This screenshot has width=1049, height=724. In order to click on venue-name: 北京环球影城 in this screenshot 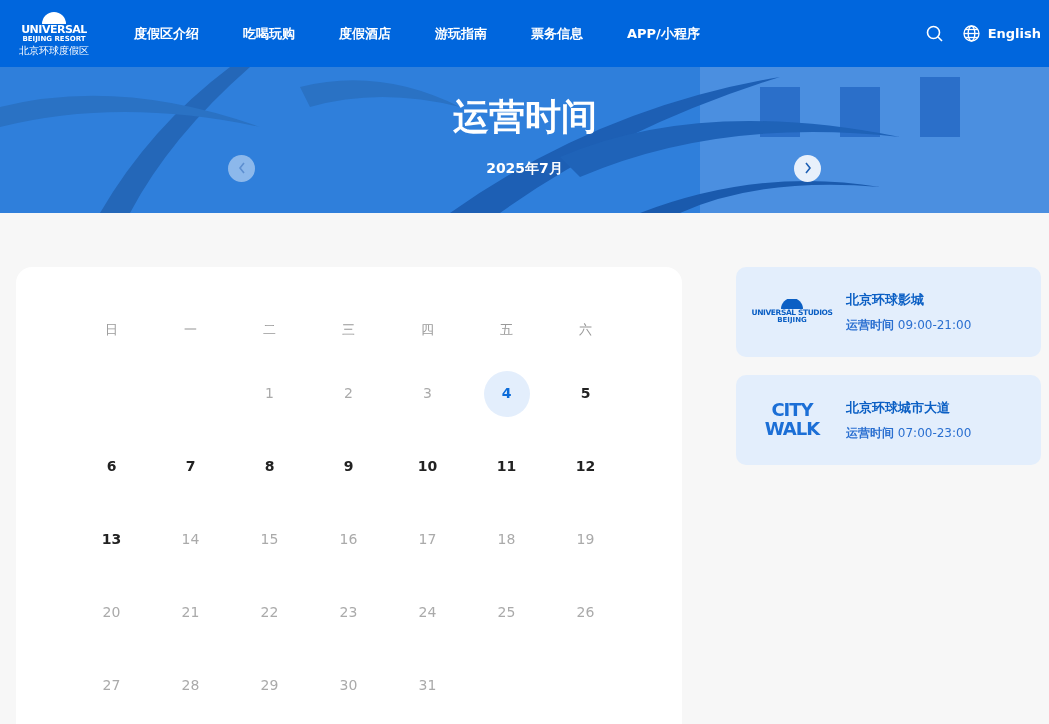, I will do `click(885, 300)`.